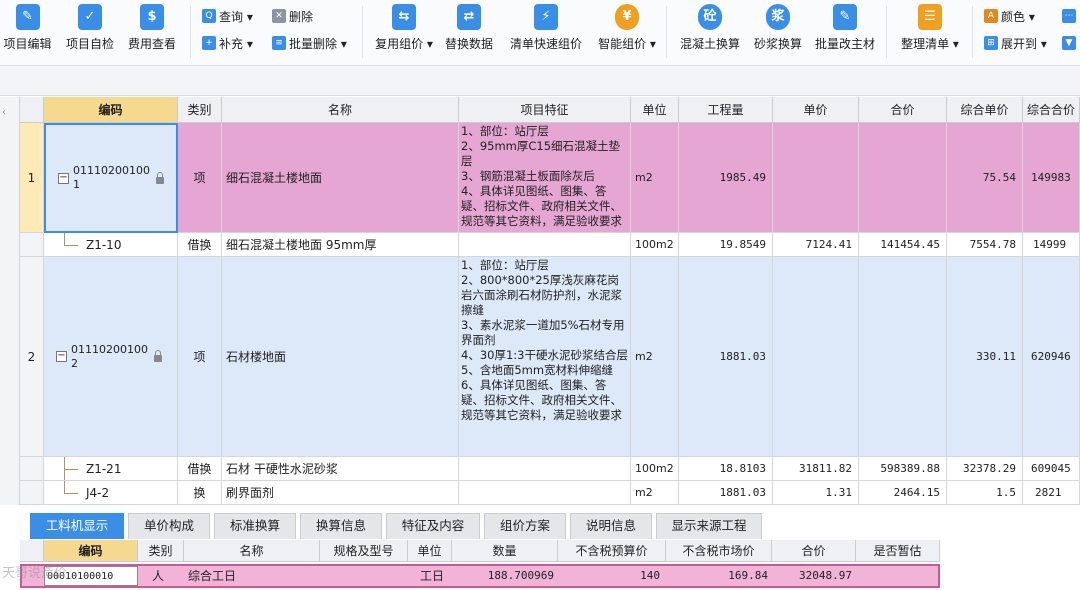 This screenshot has height=590, width=1080. Describe the element at coordinates (438, 576) in the screenshot. I see `unit-cell: 工日` at that location.